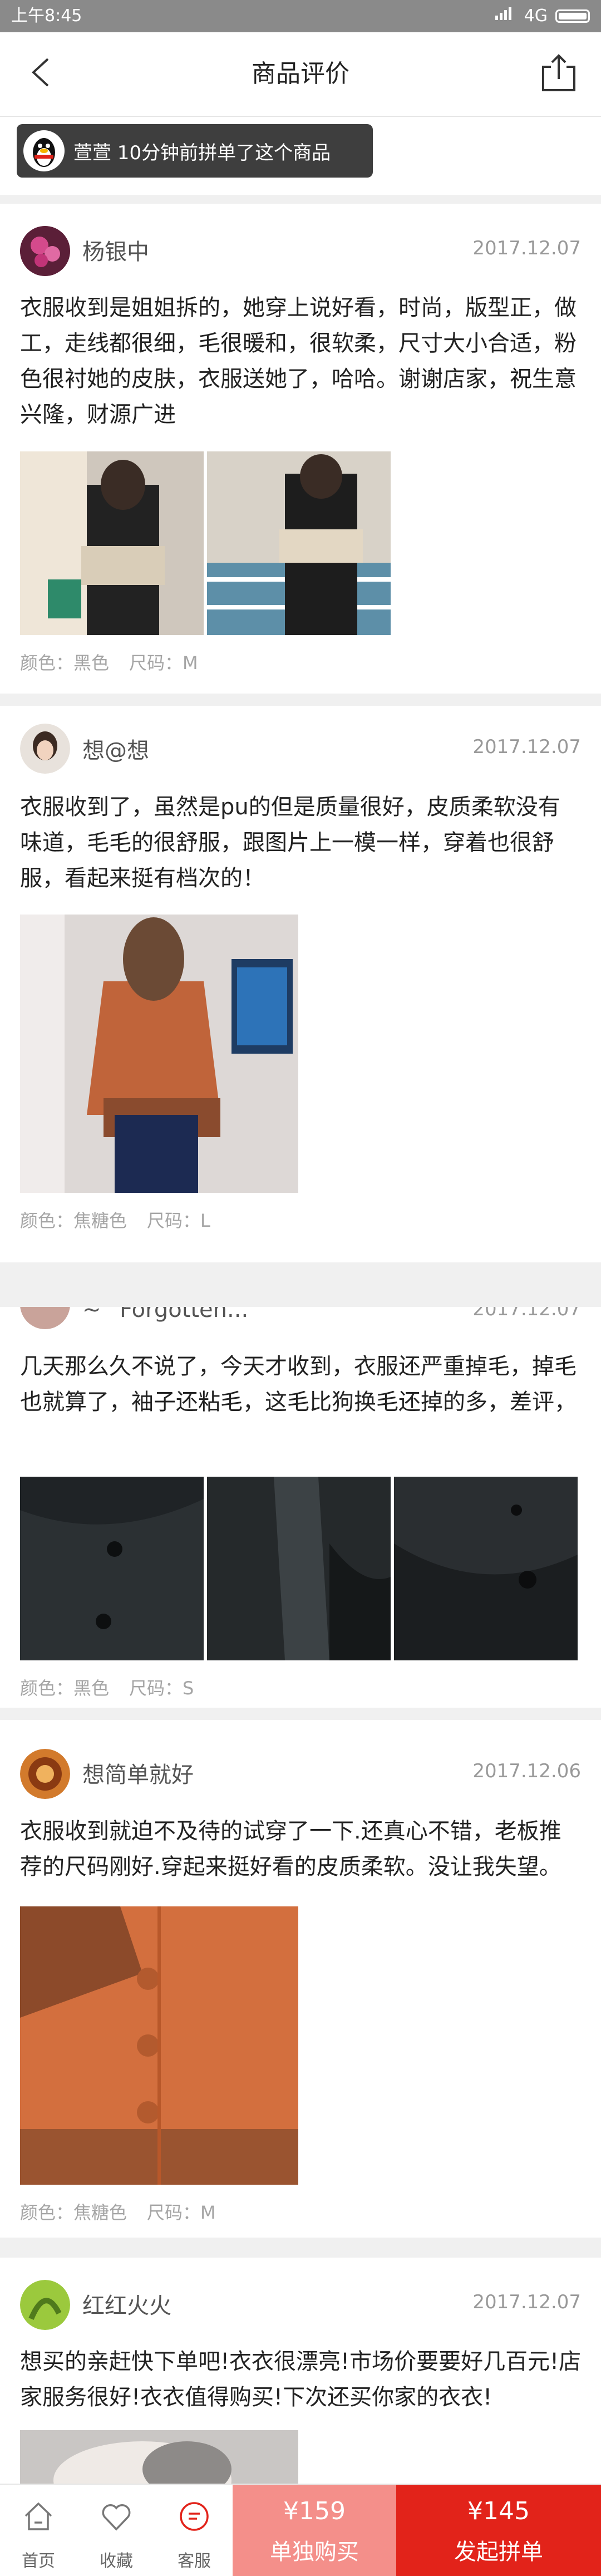 Image resolution: width=601 pixels, height=2576 pixels. Describe the element at coordinates (194, 2561) in the screenshot. I see `service-label: 客服` at that location.